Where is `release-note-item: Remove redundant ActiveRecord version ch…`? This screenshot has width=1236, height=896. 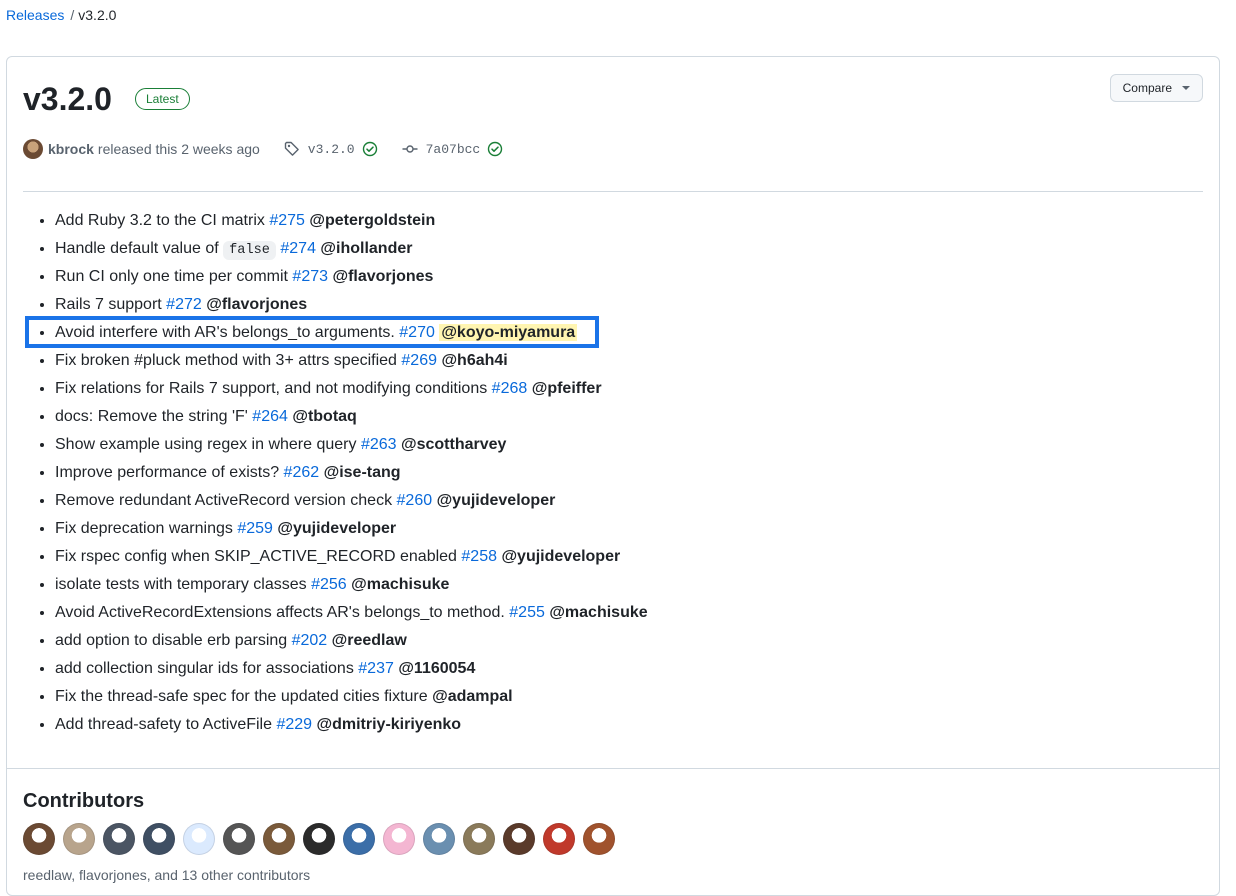 release-note-item: Remove redundant ActiveRecord version ch… is located at coordinates (351, 501).